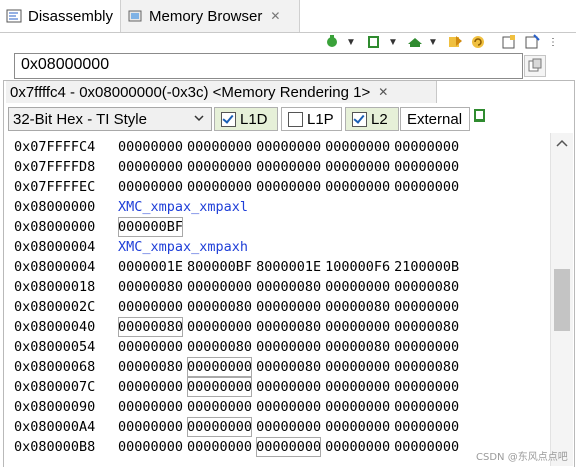 The image size is (576, 467). I want to click on row-address: 0x08000004, so click(55, 247).